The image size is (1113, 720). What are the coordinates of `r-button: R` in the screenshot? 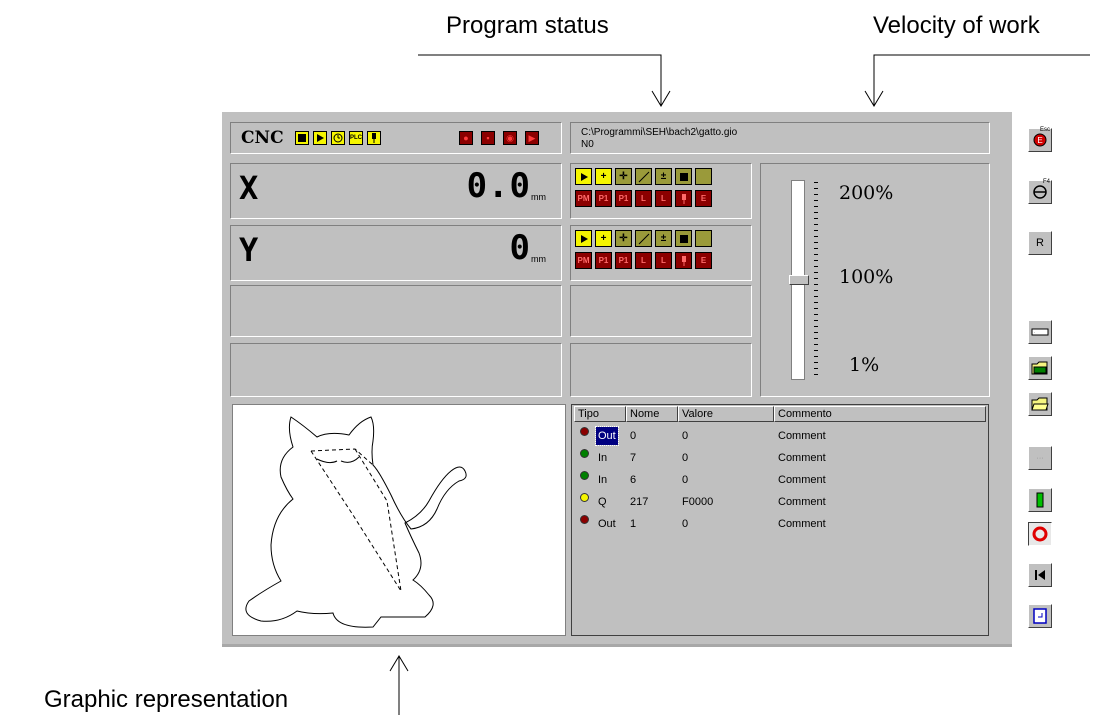 It's located at (1040, 243).